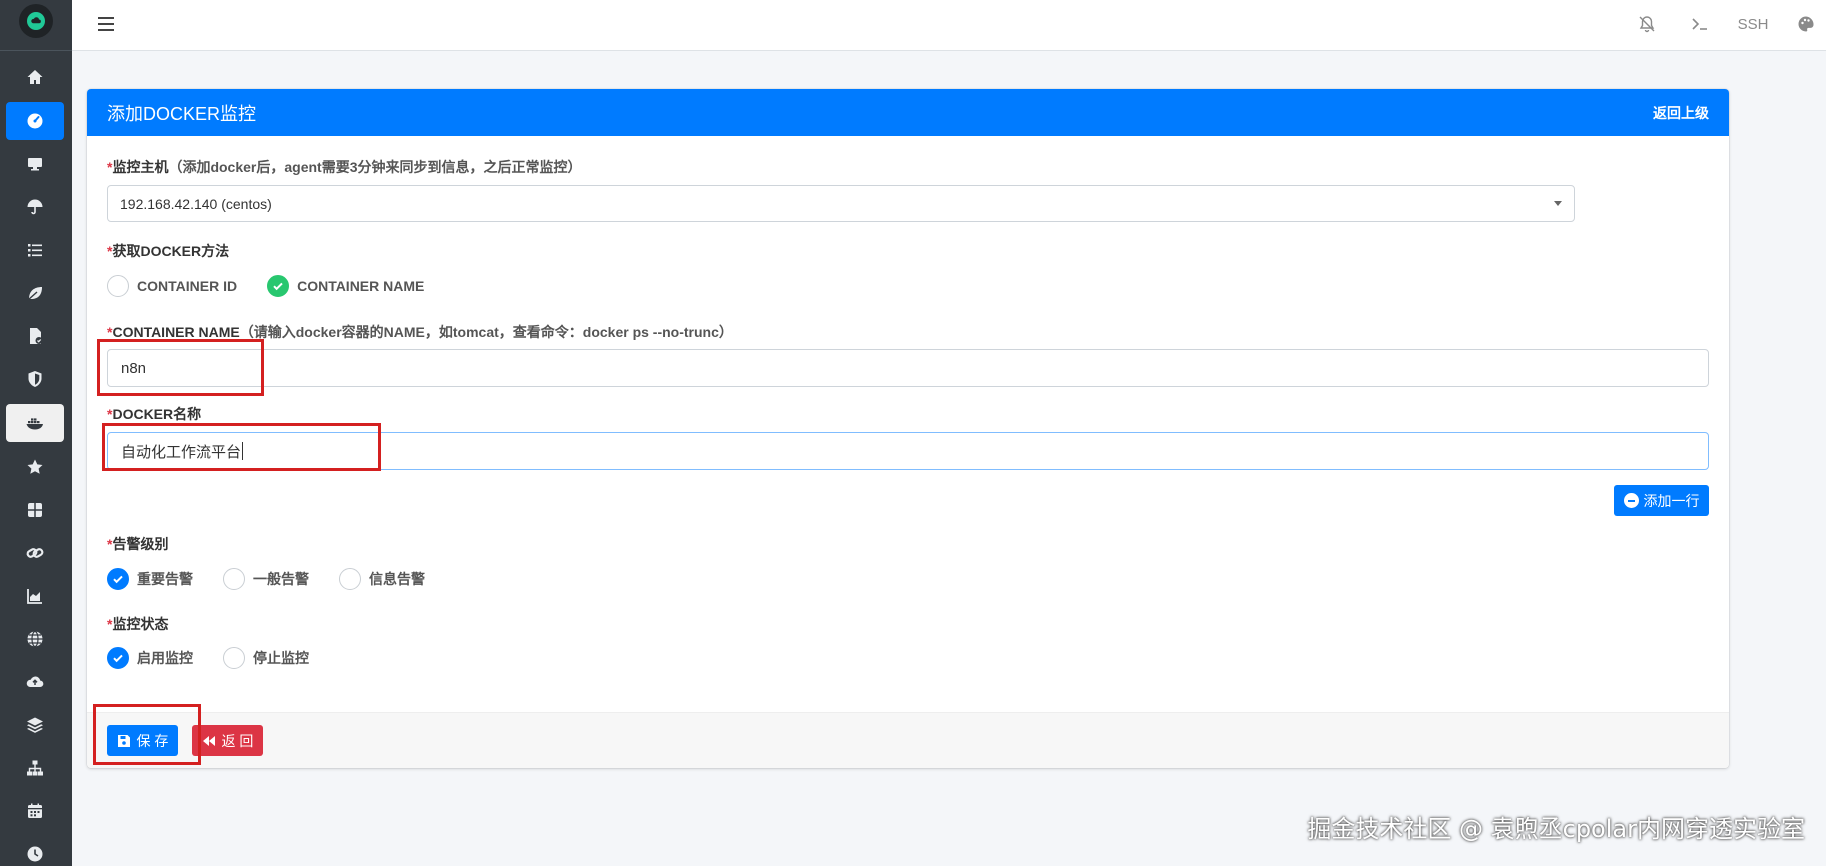 This screenshot has height=866, width=1826. I want to click on monitor-icon, so click(35, 164).